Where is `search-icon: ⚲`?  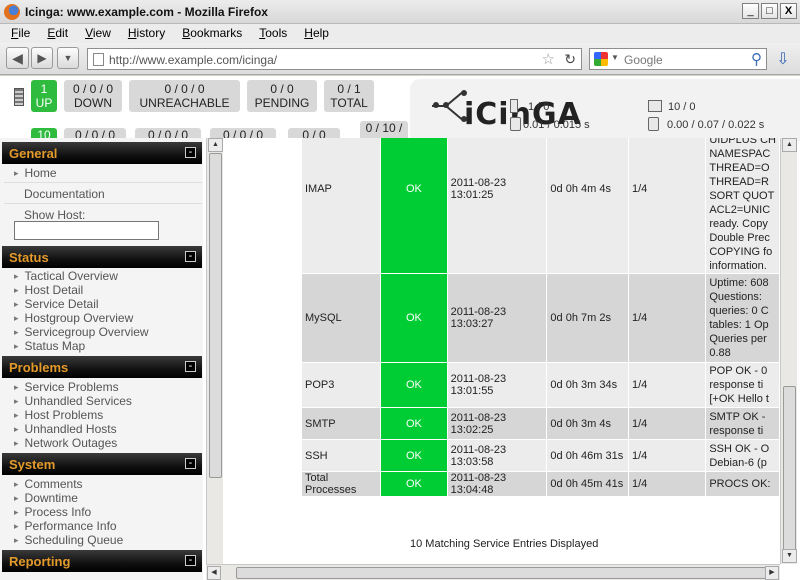 search-icon: ⚲ is located at coordinates (756, 59).